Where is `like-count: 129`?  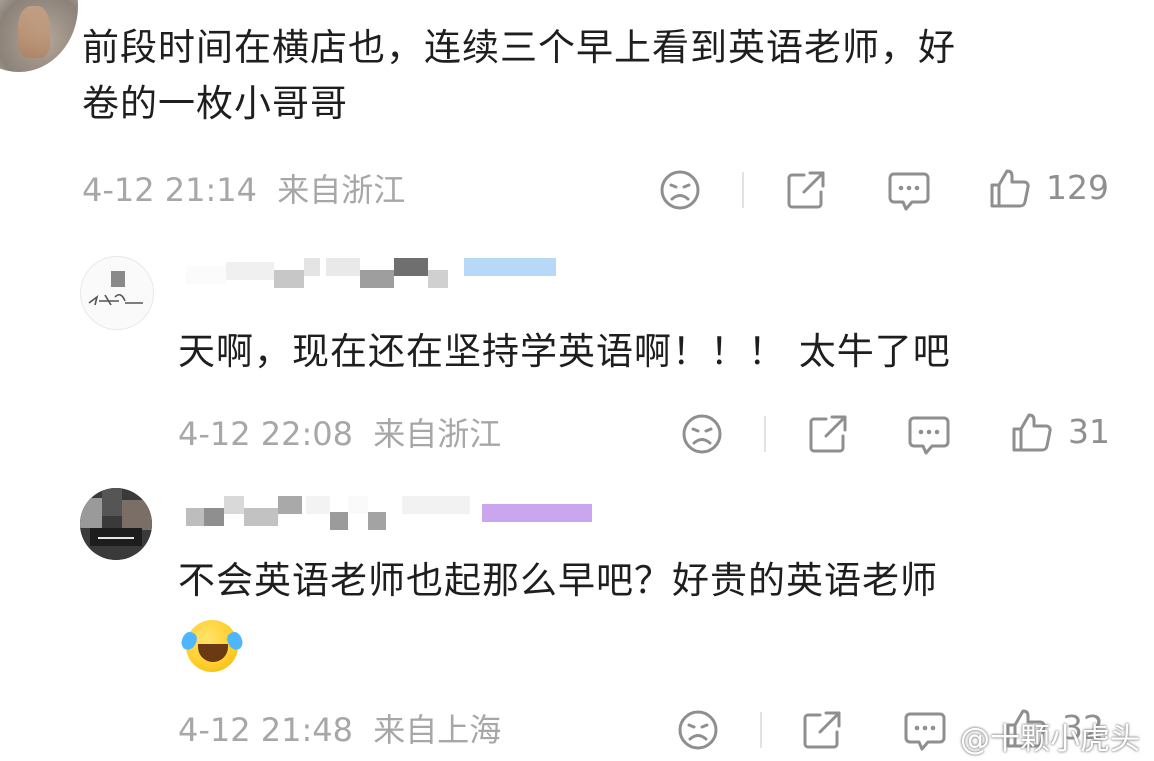 like-count: 129 is located at coordinates (1077, 187).